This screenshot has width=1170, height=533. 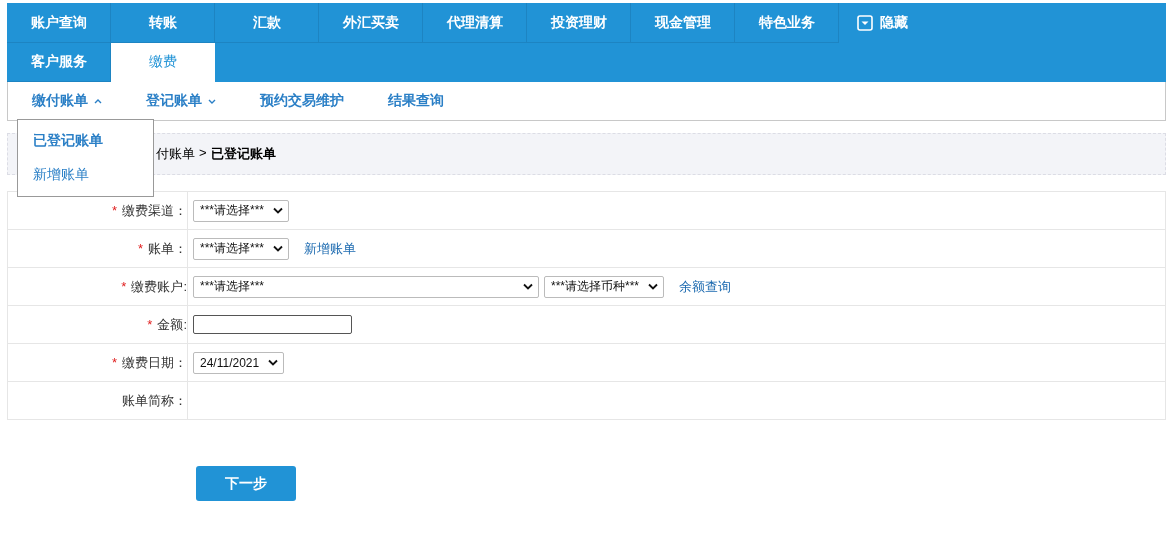 I want to click on menu-item: 登记账单, so click(x=181, y=101).